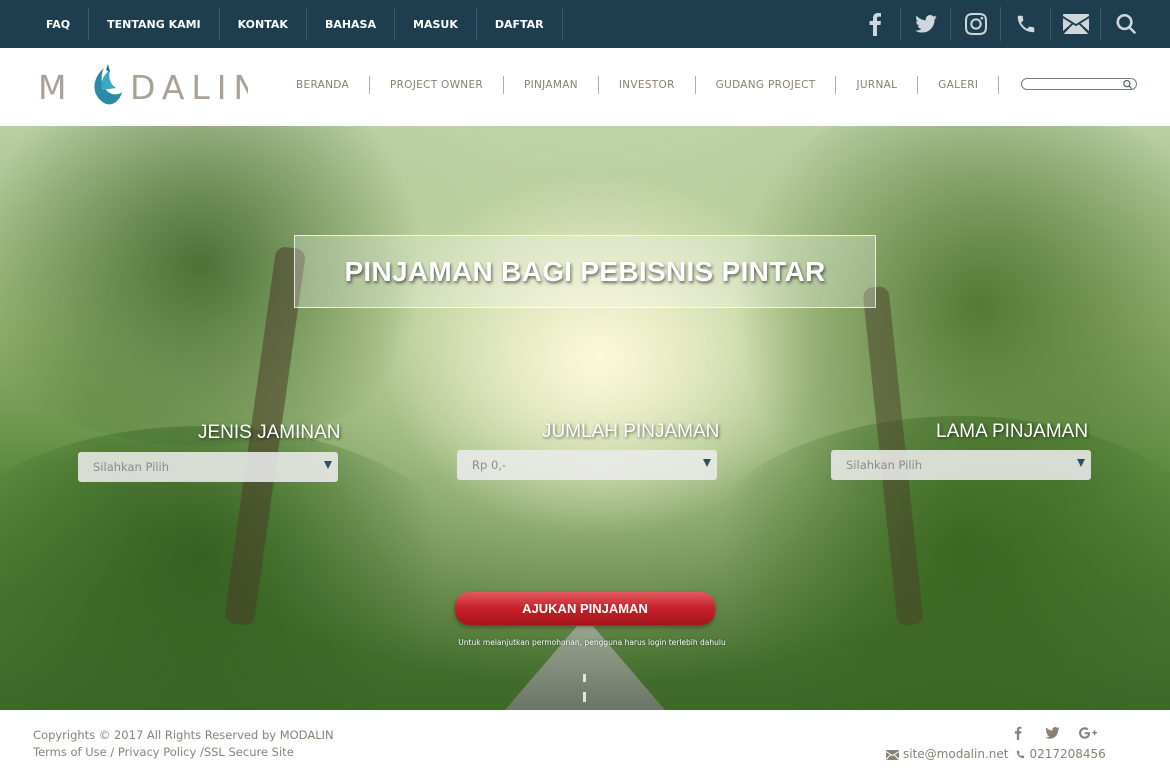  Describe the element at coordinates (55, 87) in the screenshot. I see `svg-text: M` at that location.